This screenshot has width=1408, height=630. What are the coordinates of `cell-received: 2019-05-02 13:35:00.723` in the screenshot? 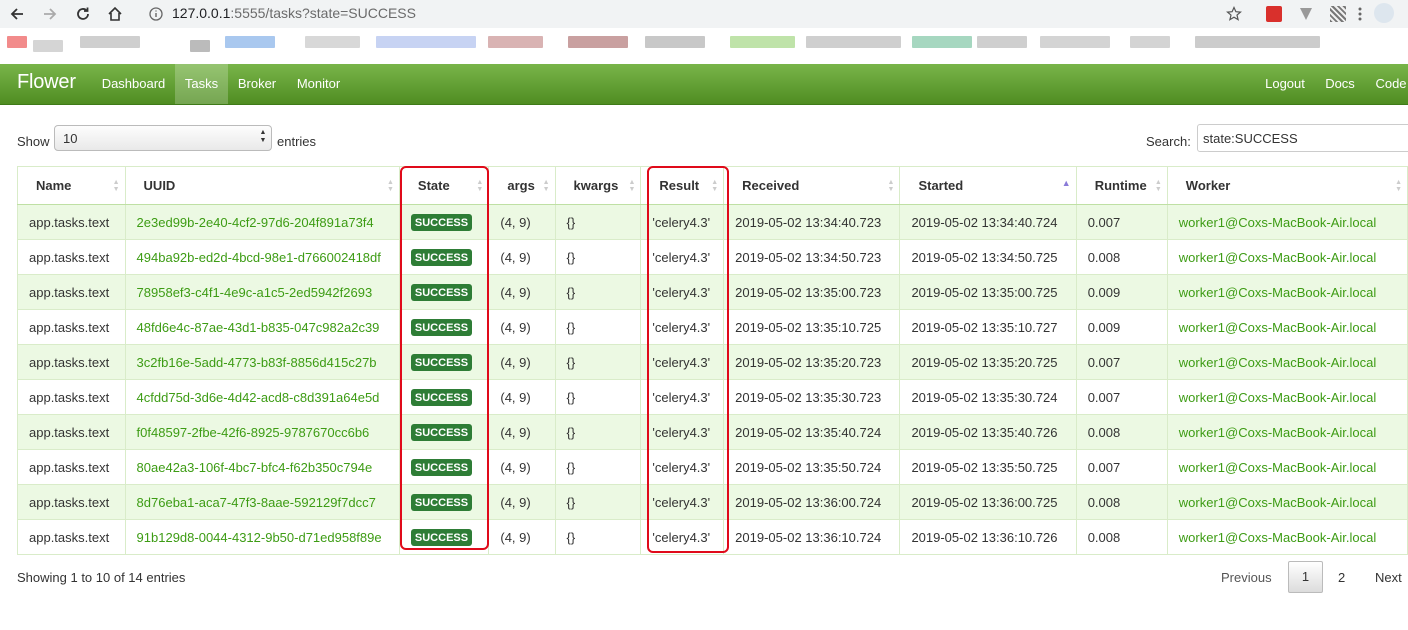 It's located at (812, 292).